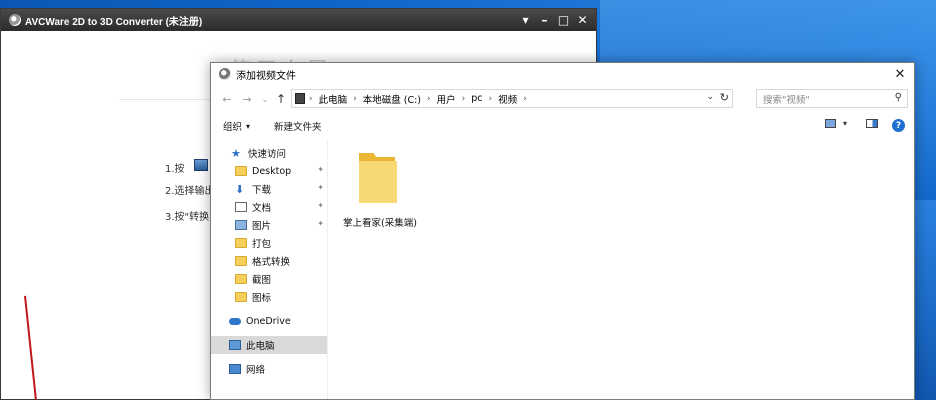  What do you see at coordinates (446, 99) in the screenshot?
I see `breadcrumb-users: 用户` at bounding box center [446, 99].